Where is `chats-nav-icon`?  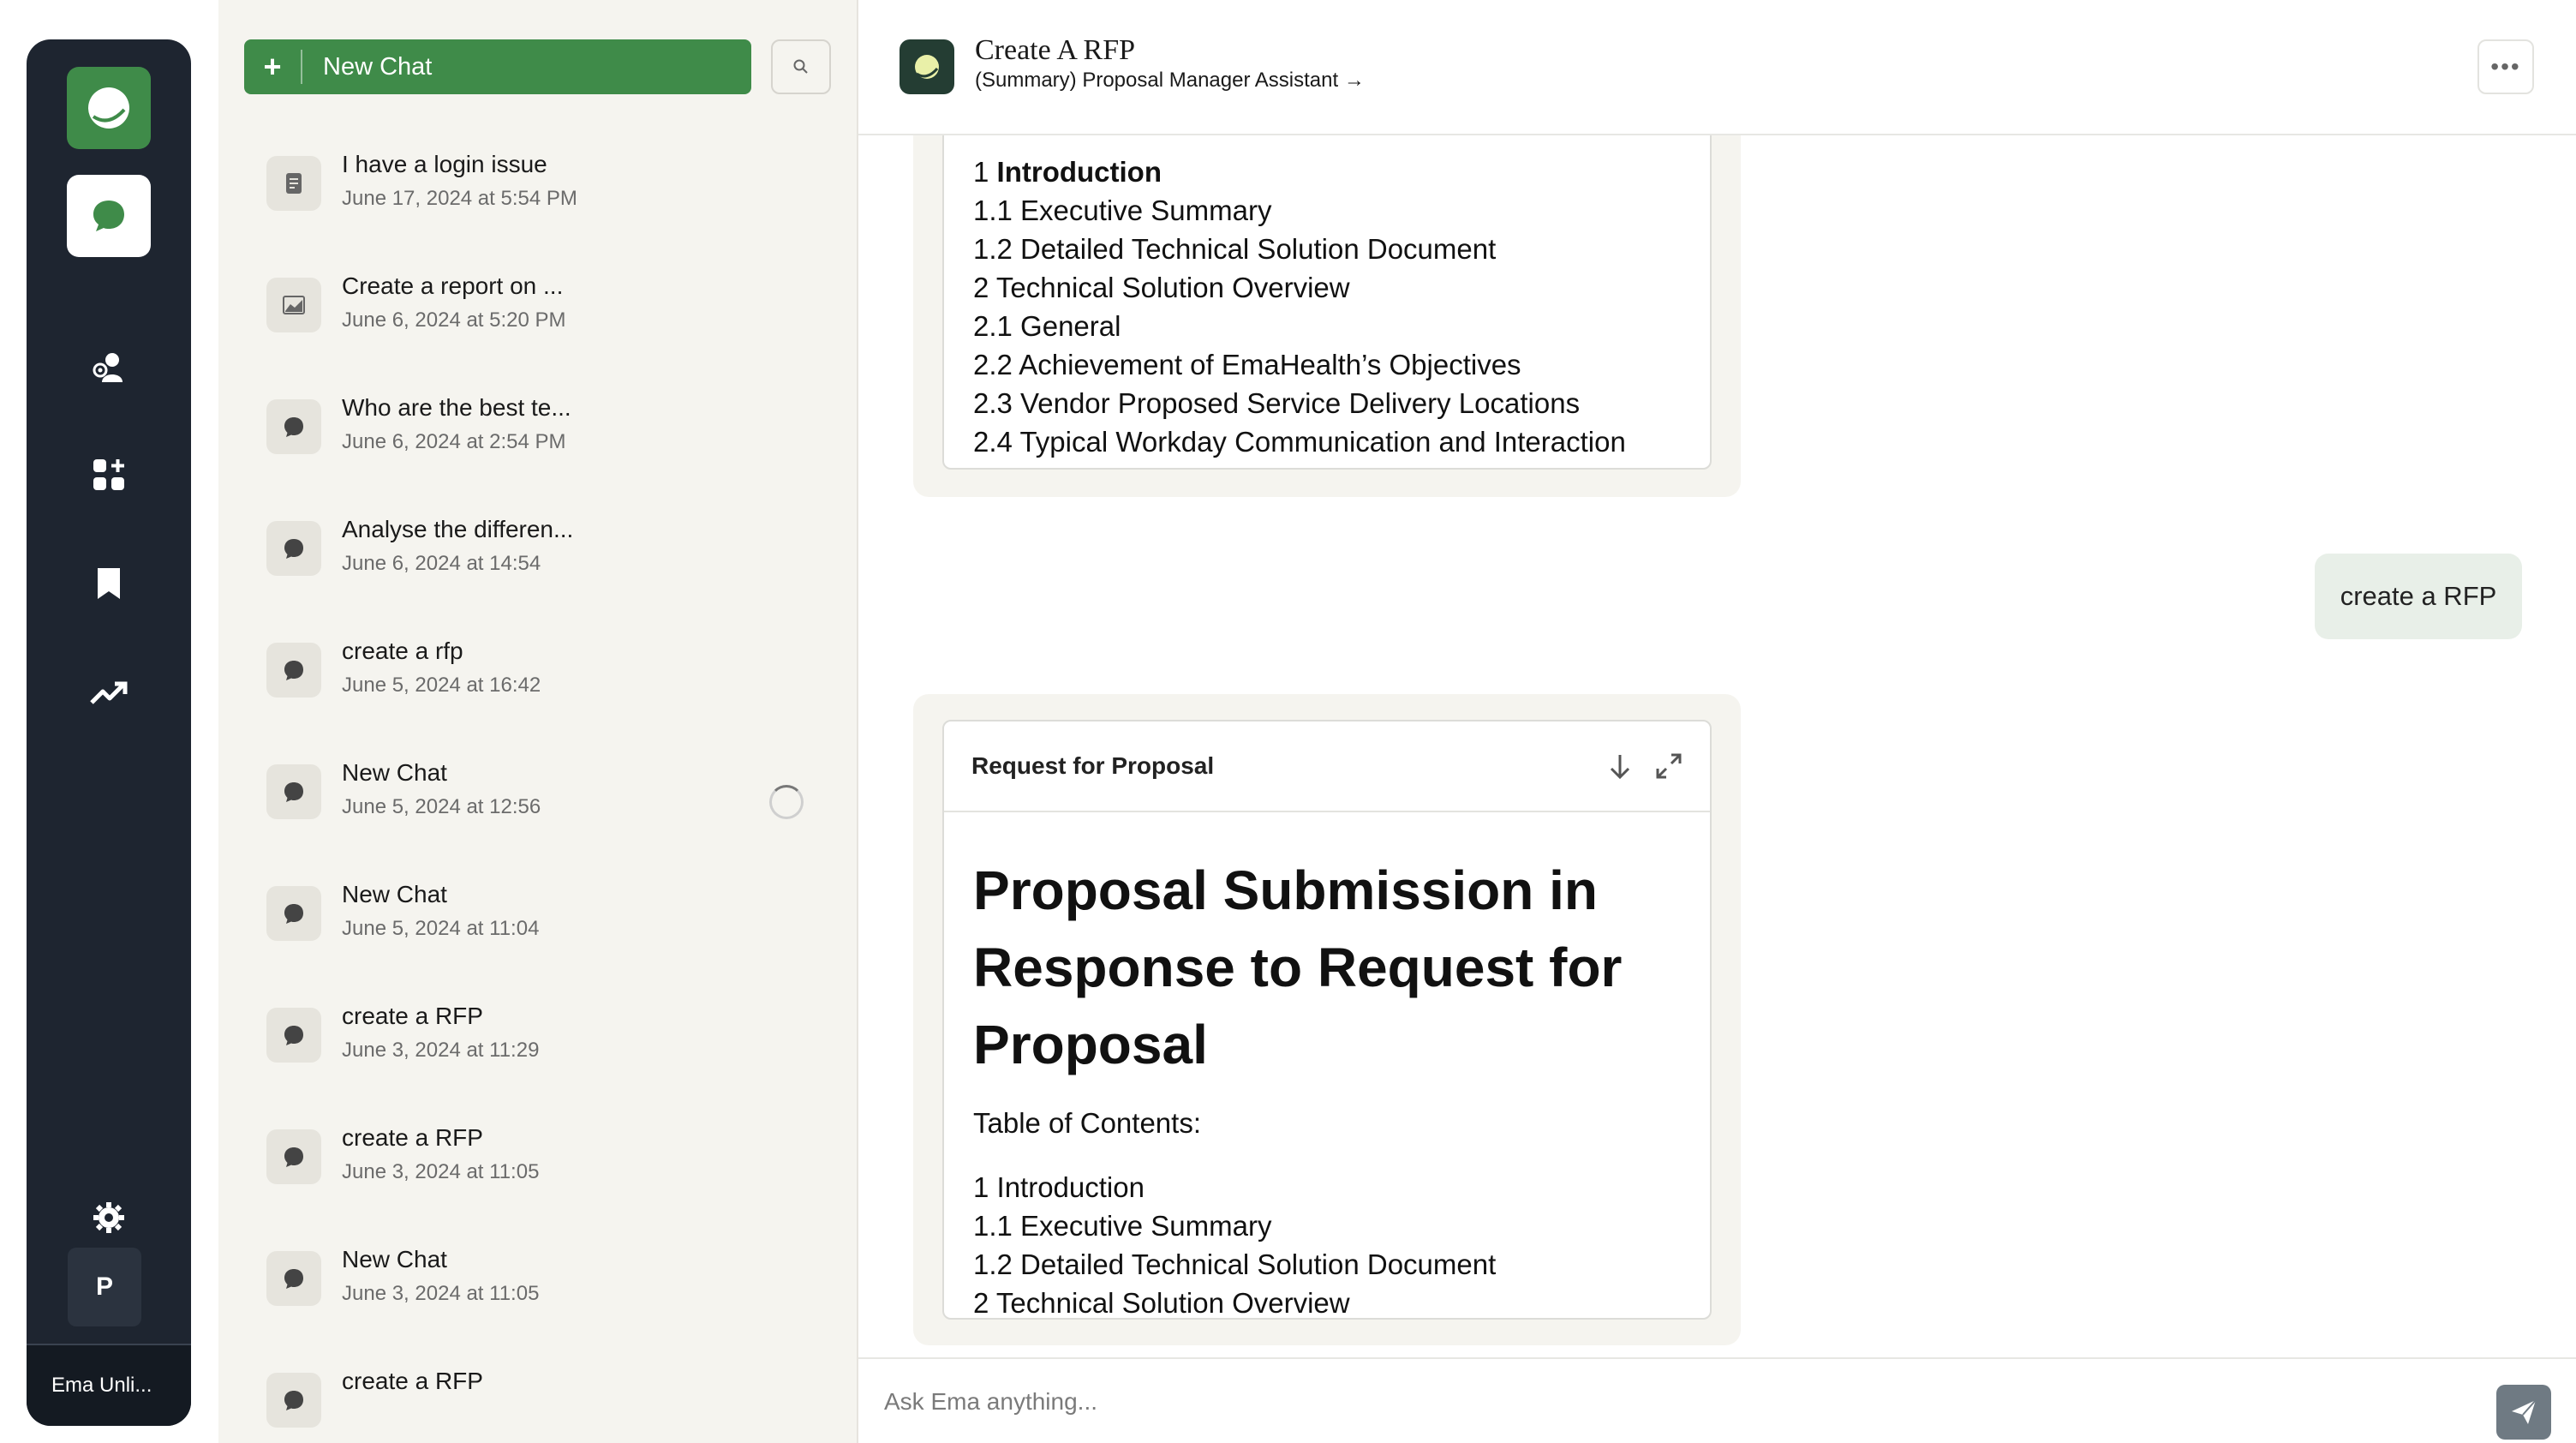
chats-nav-icon is located at coordinates (109, 216).